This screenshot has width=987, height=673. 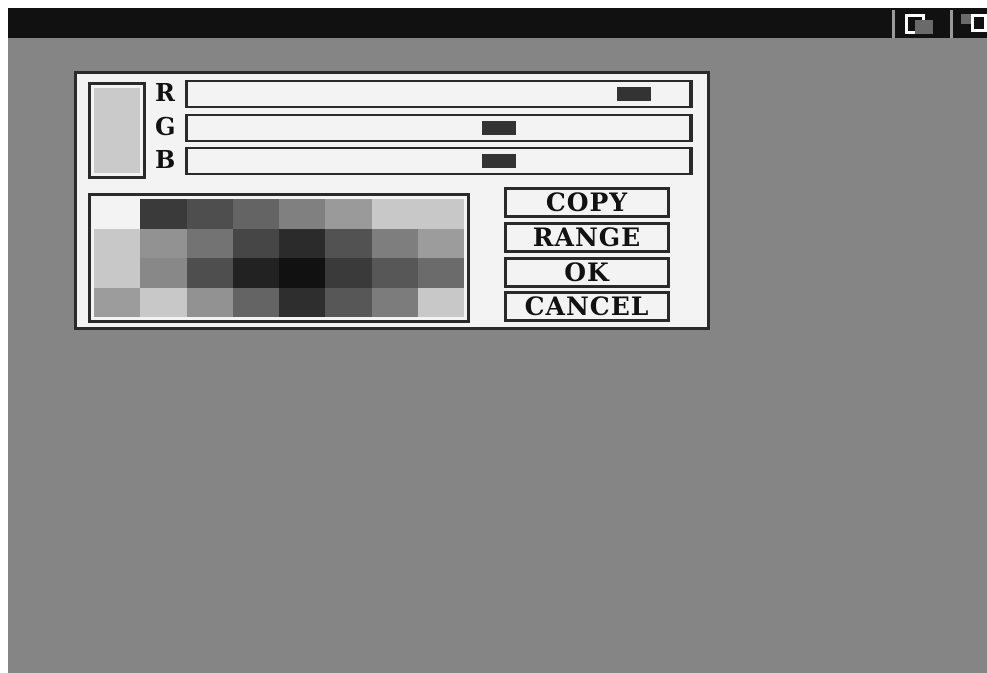 What do you see at coordinates (497, 23) in the screenshot?
I see `screen-title-bar` at bounding box center [497, 23].